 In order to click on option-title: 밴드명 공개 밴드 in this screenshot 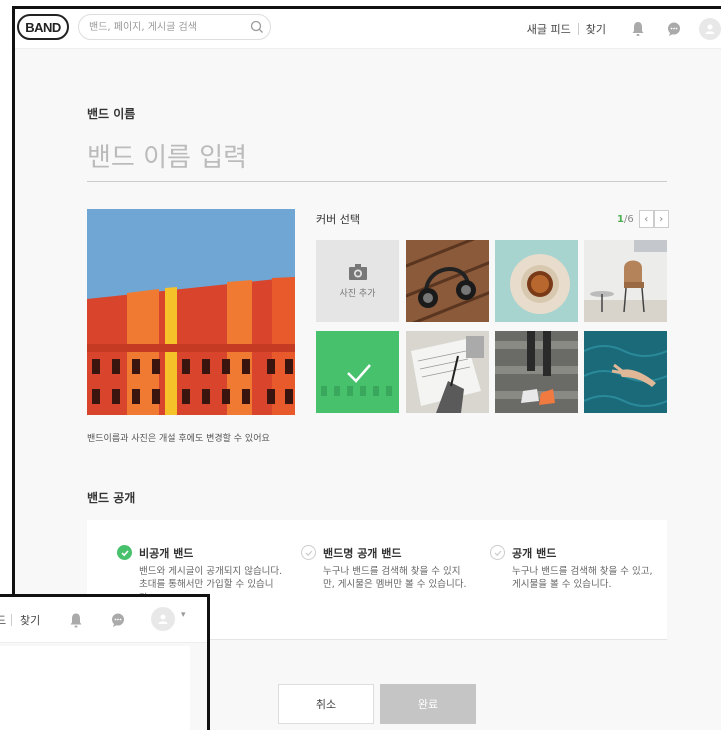, I will do `click(362, 553)`.